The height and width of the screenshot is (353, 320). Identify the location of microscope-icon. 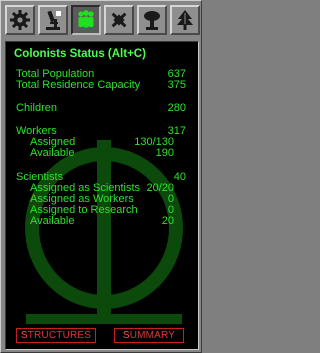
(53, 20).